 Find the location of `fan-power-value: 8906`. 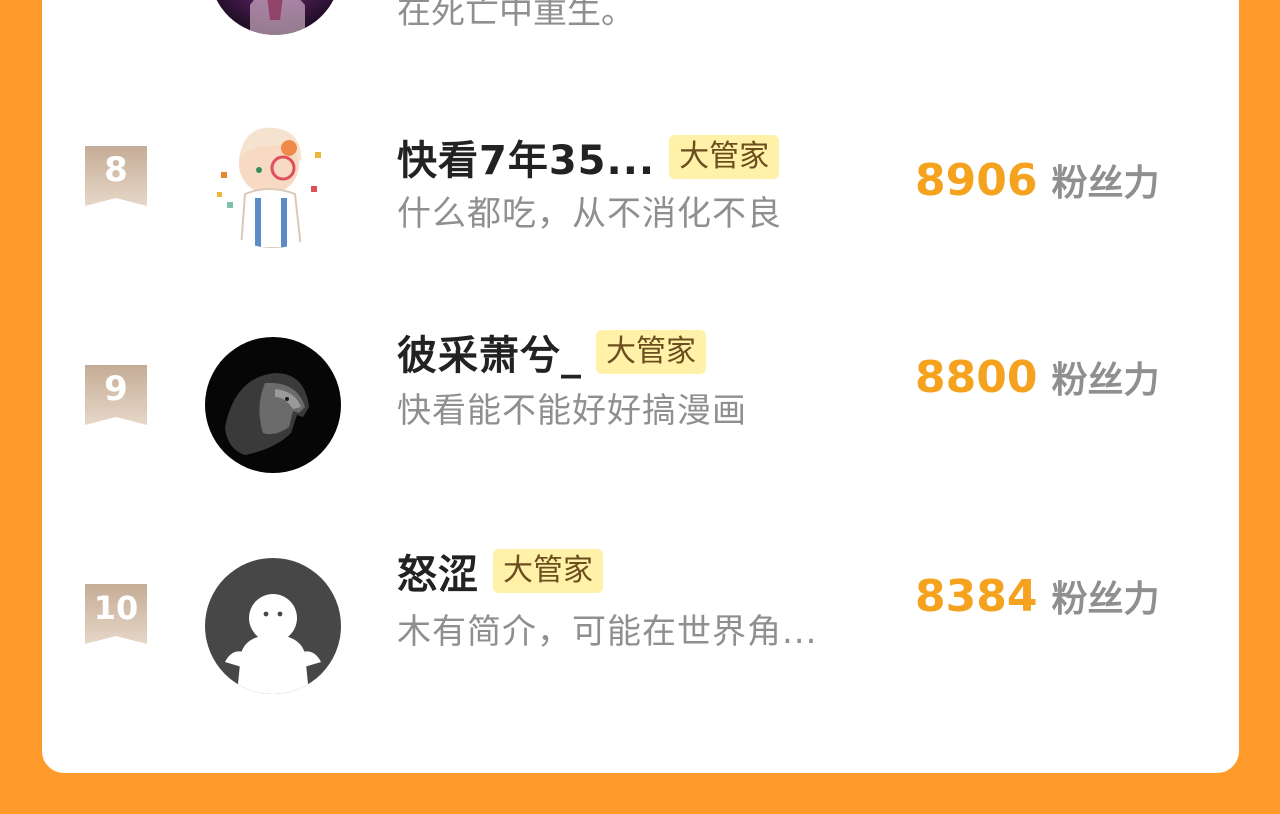

fan-power-value: 8906 is located at coordinates (976, 180).